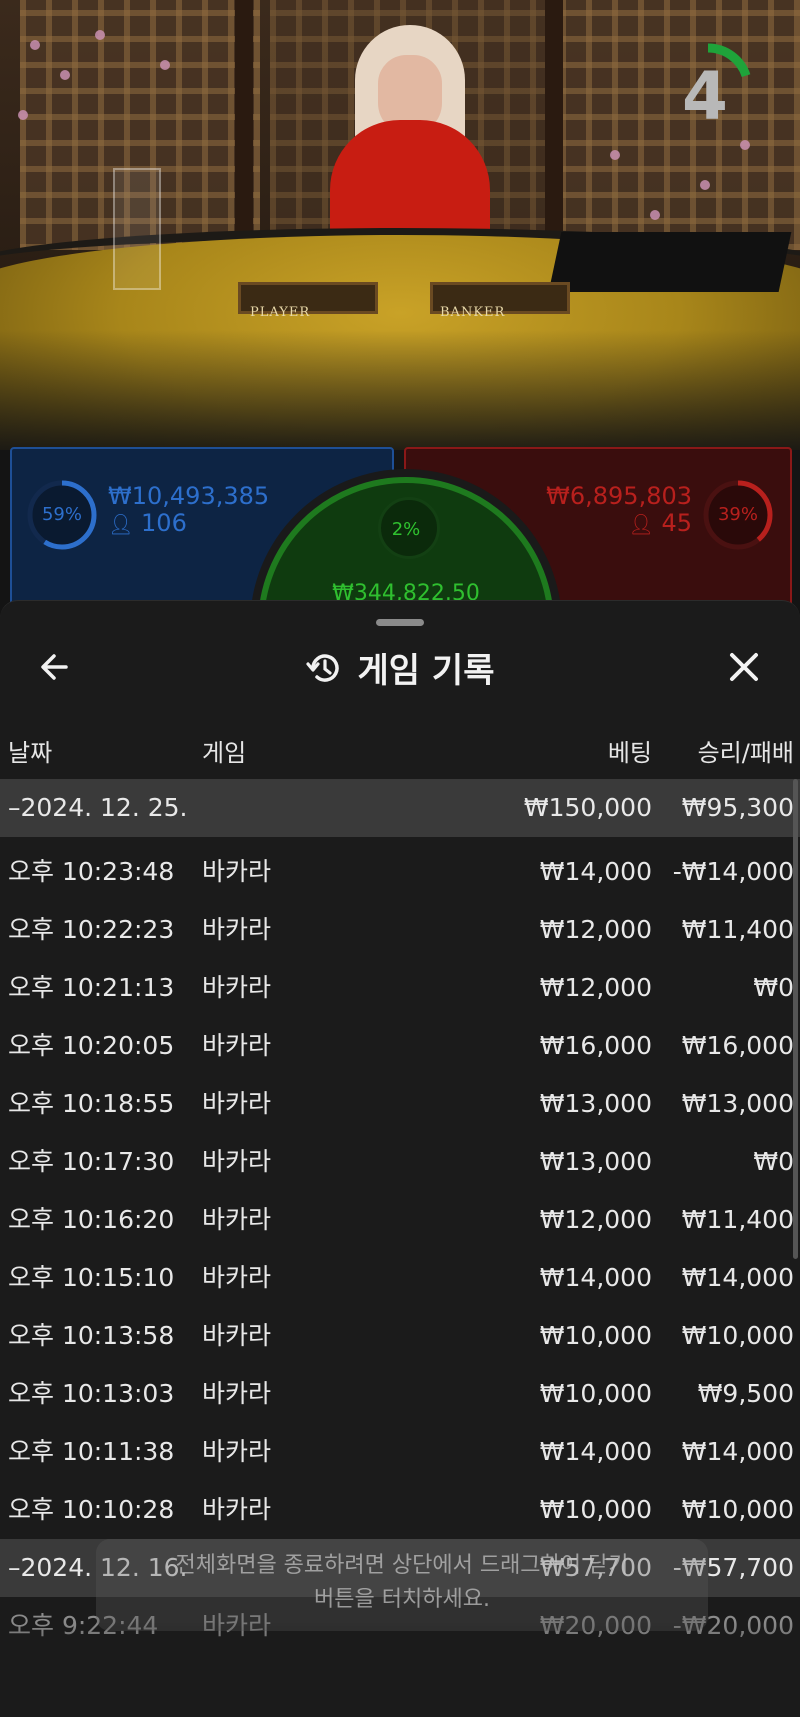 The image size is (800, 1717). What do you see at coordinates (400, 872) in the screenshot?
I see `history-row: 오후 10:23:48 바카라 ₩14,000 -₩14,000` at bounding box center [400, 872].